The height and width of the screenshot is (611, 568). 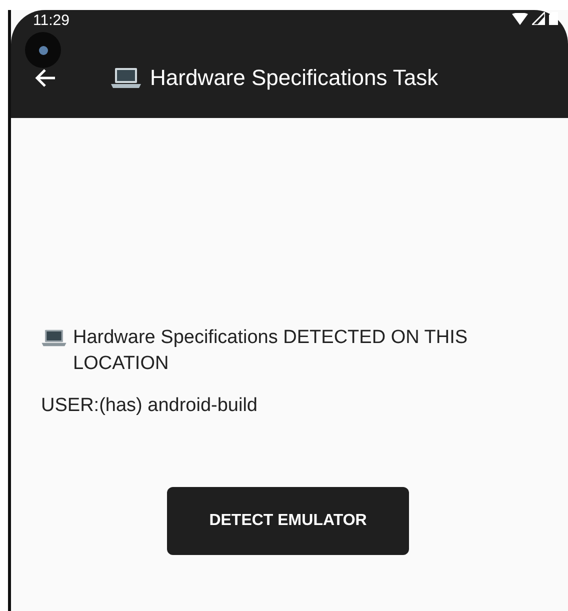 I want to click on user-info: USER:(has) android-build, so click(x=149, y=406).